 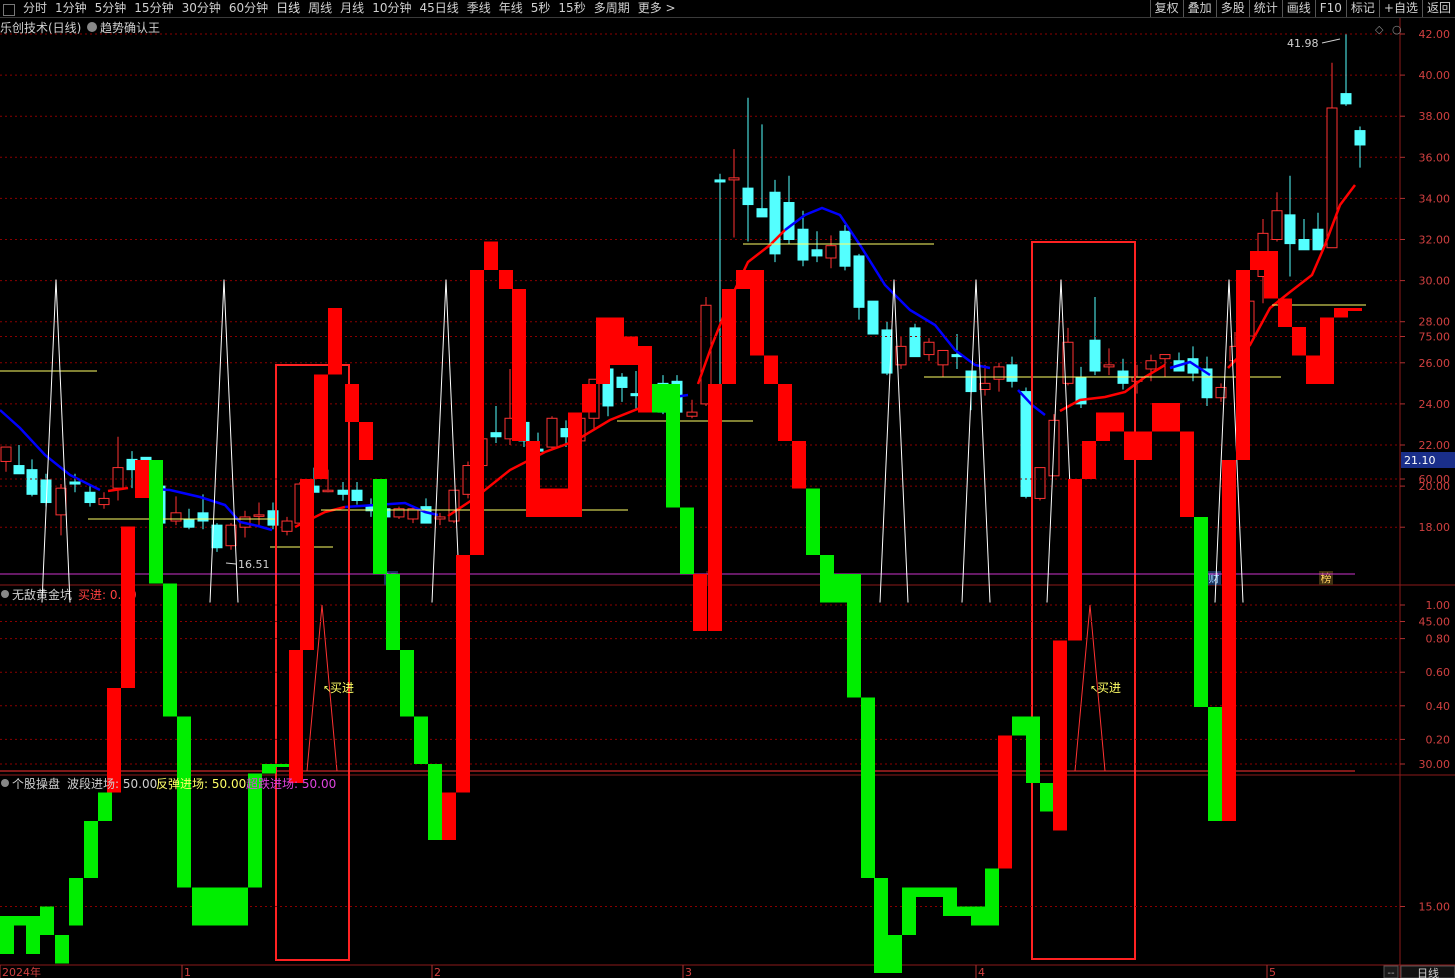 What do you see at coordinates (1331, 41) in the screenshot?
I see `high-arrow` at bounding box center [1331, 41].